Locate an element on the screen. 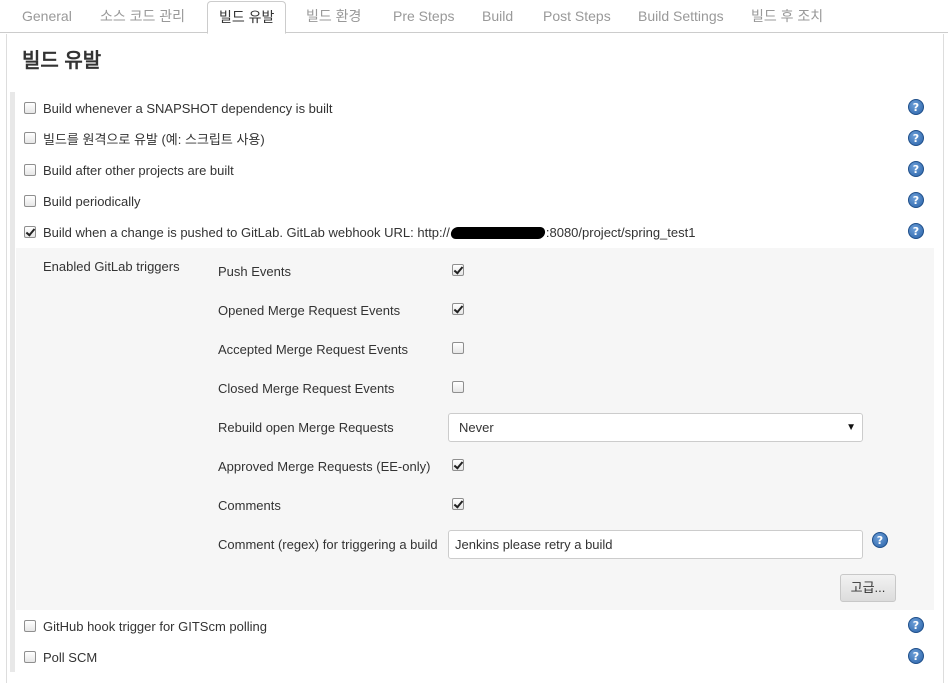  section-title: 빌드 유발 is located at coordinates (62, 61).